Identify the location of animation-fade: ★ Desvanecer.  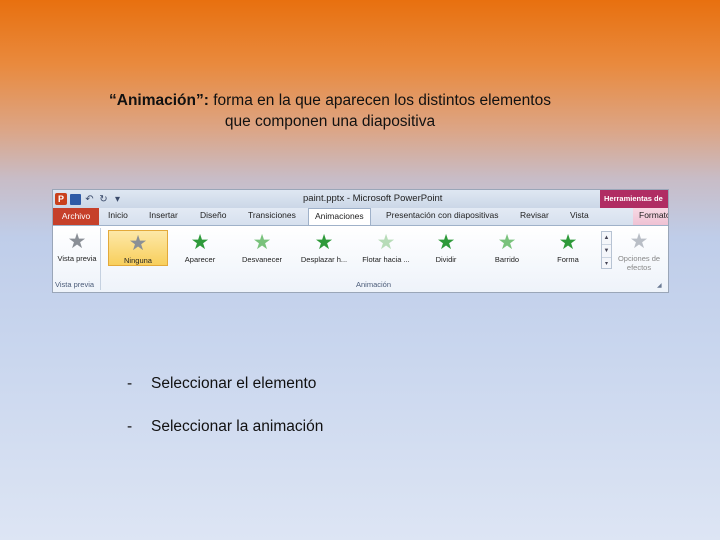
(262, 248).